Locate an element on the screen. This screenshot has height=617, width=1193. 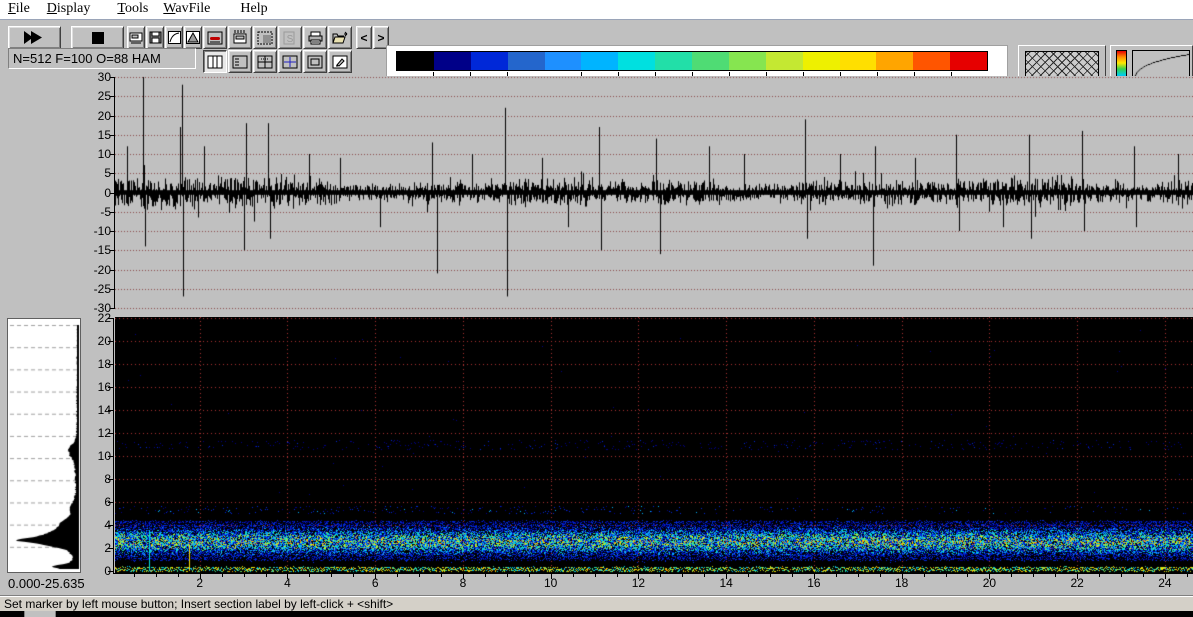
annotate-pencil-icon is located at coordinates (340, 61).